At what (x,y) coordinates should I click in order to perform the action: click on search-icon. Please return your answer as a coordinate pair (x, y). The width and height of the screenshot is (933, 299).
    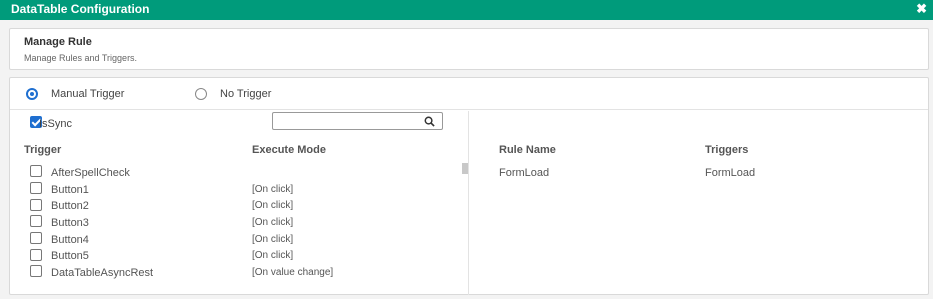
    Looking at the image, I should click on (429, 121).